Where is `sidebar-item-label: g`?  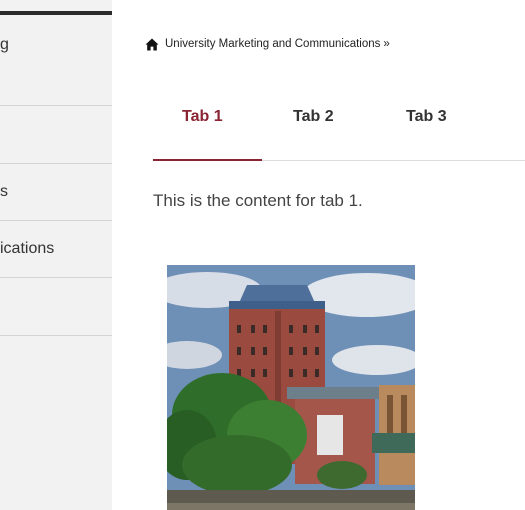 sidebar-item-label: g is located at coordinates (4, 44).